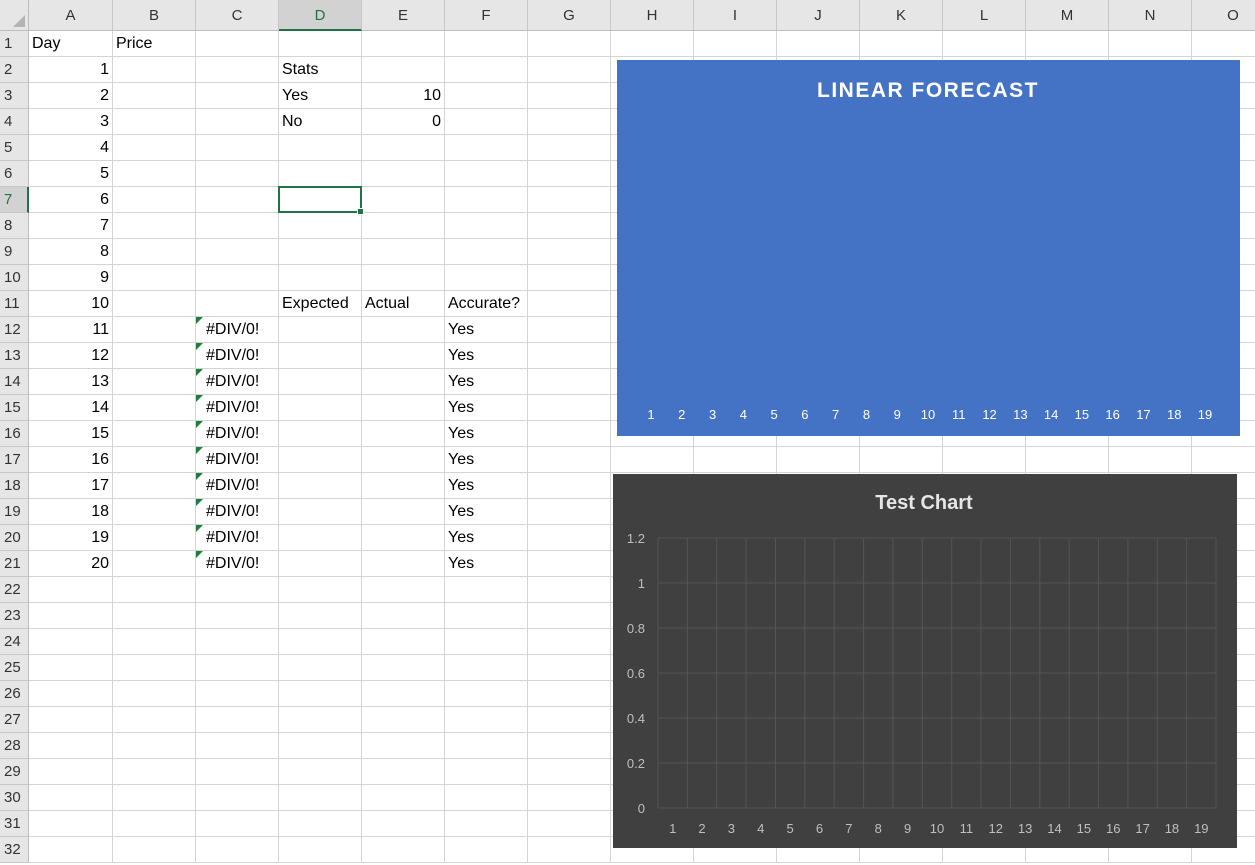 Image resolution: width=1255 pixels, height=865 pixels. Describe the element at coordinates (320, 174) in the screenshot. I see `cell-d6` at that location.